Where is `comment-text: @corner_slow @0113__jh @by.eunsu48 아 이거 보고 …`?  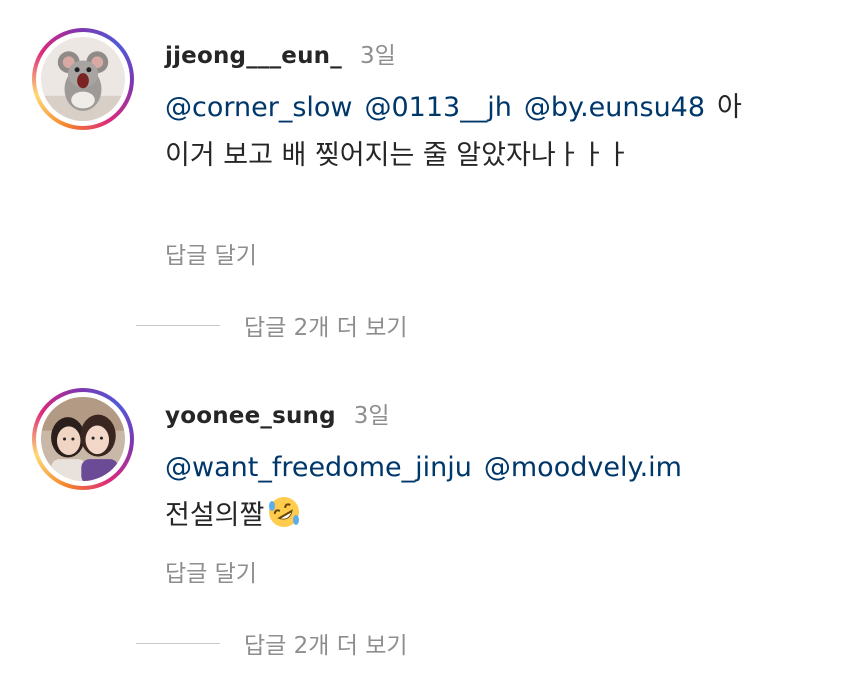
comment-text: @corner_slow @0113__jh @by.eunsu48 아 이거 보고 … is located at coordinates (453, 132).